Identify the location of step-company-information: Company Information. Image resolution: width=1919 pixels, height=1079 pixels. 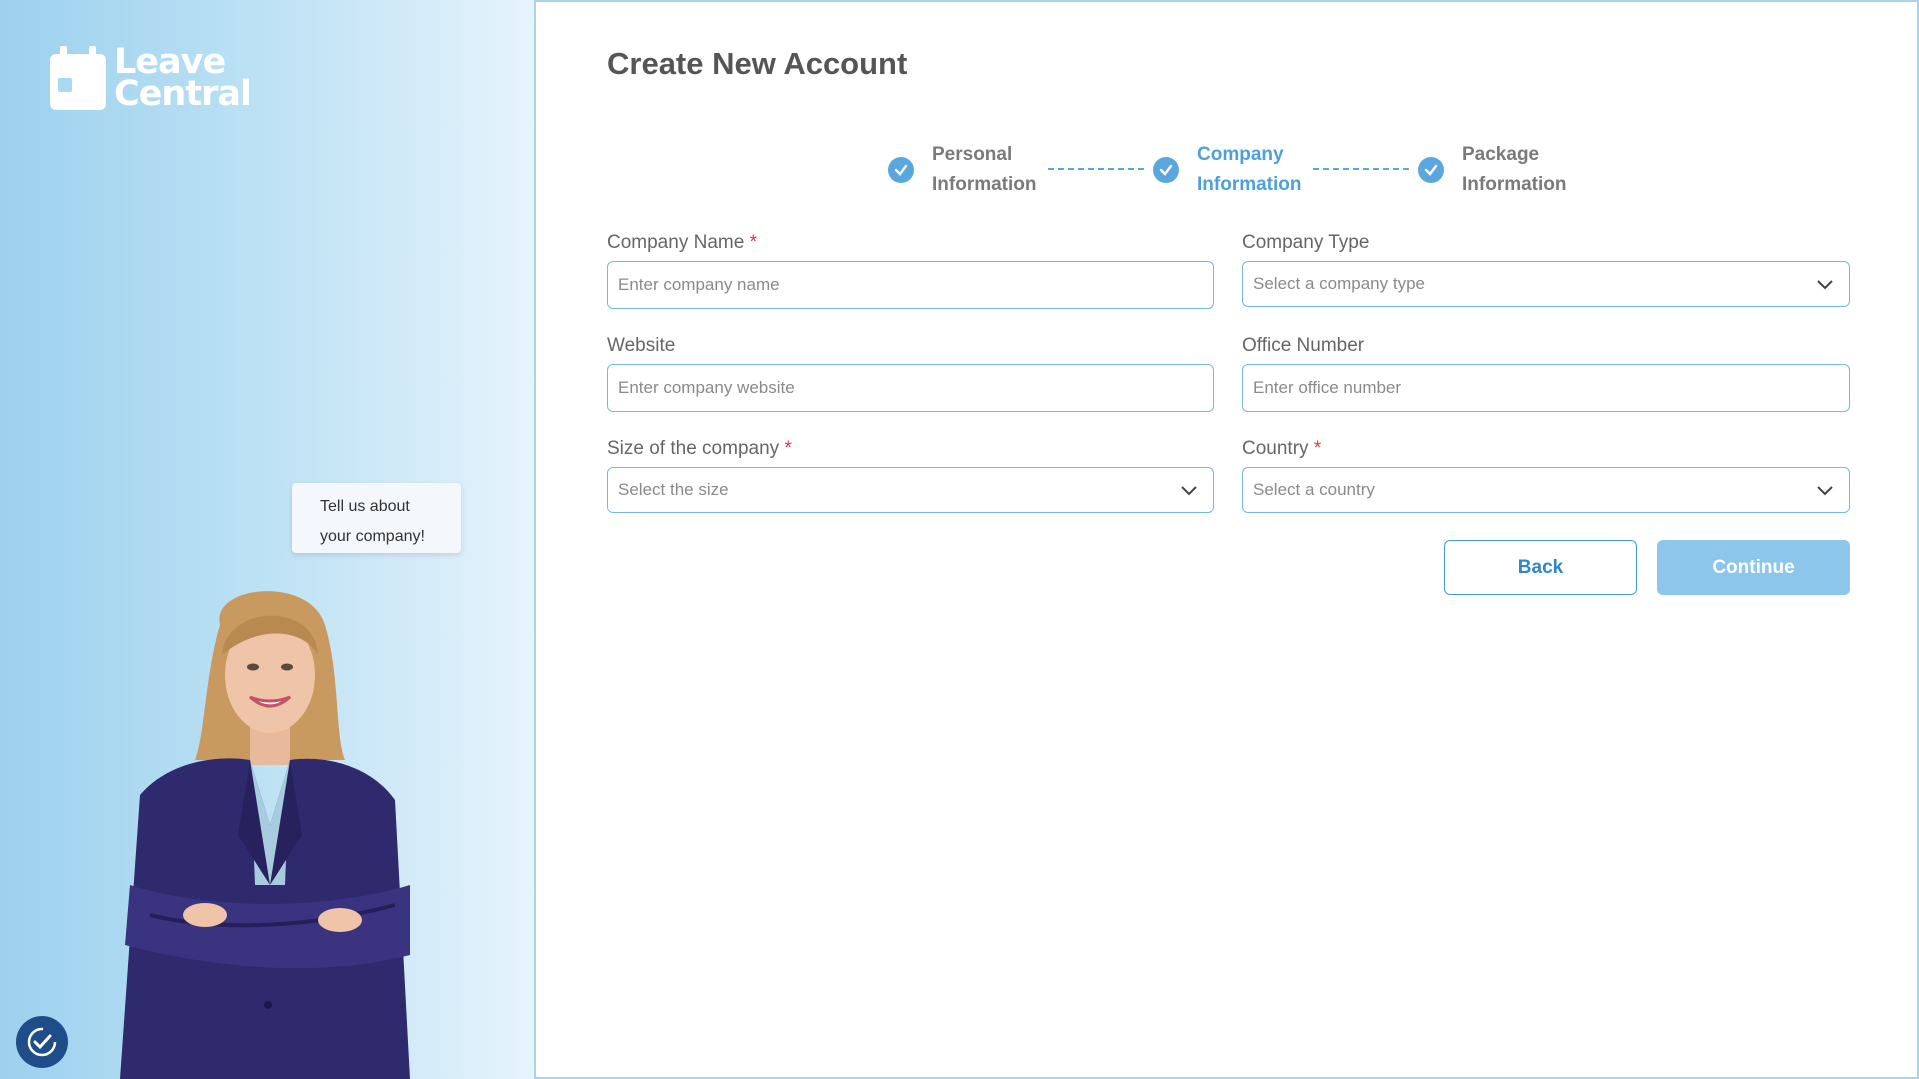
(1227, 170).